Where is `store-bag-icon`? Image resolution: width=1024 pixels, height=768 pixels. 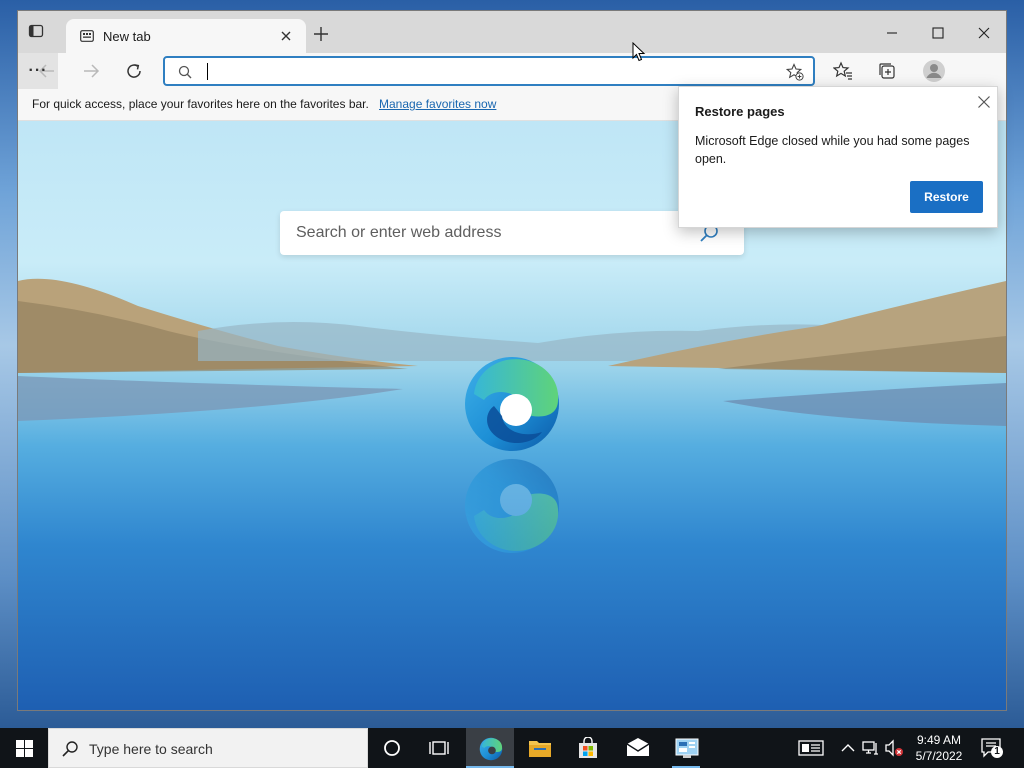 store-bag-icon is located at coordinates (588, 747).